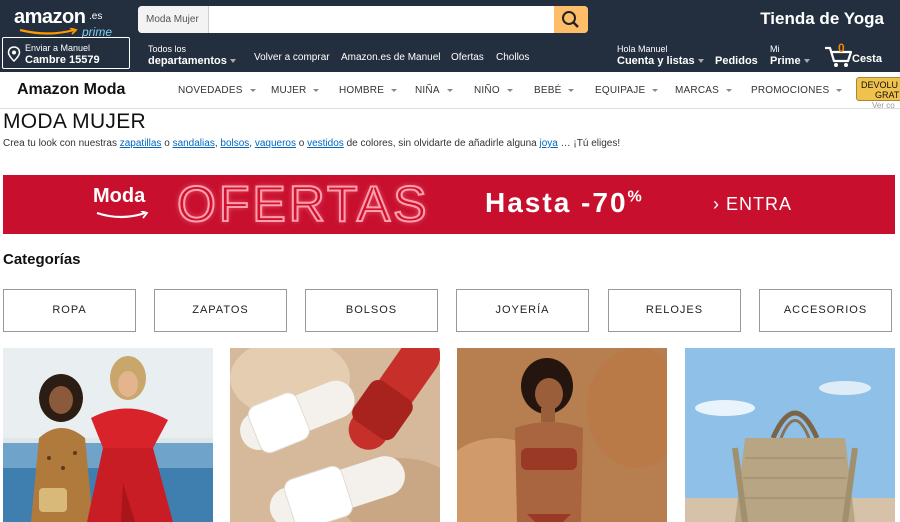 The width and height of the screenshot is (900, 522). I want to click on logo-tld: .es, so click(96, 16).